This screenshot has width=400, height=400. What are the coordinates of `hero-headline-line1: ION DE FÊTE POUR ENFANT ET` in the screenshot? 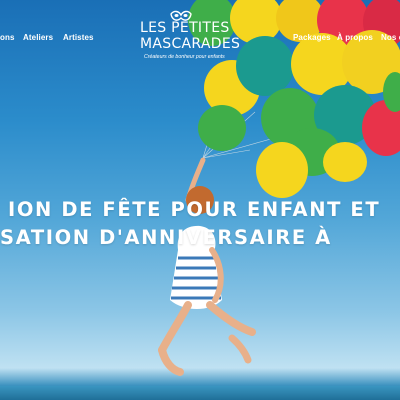 It's located at (194, 209).